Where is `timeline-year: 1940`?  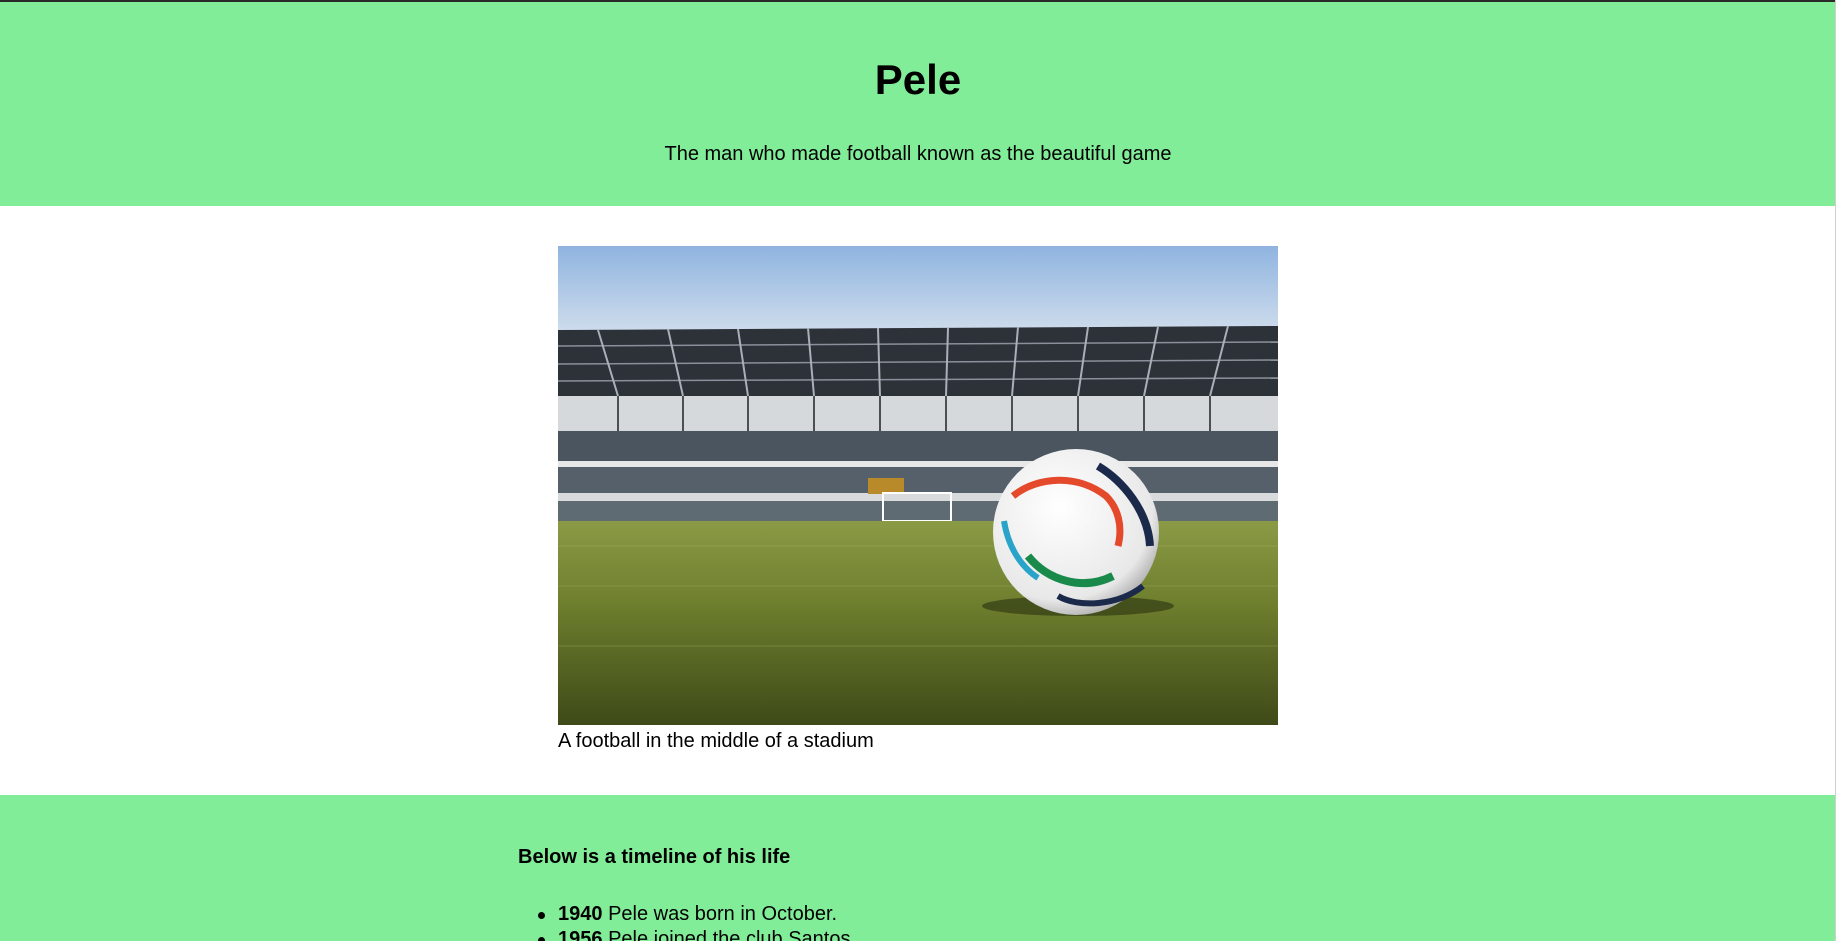 timeline-year: 1940 is located at coordinates (580, 914).